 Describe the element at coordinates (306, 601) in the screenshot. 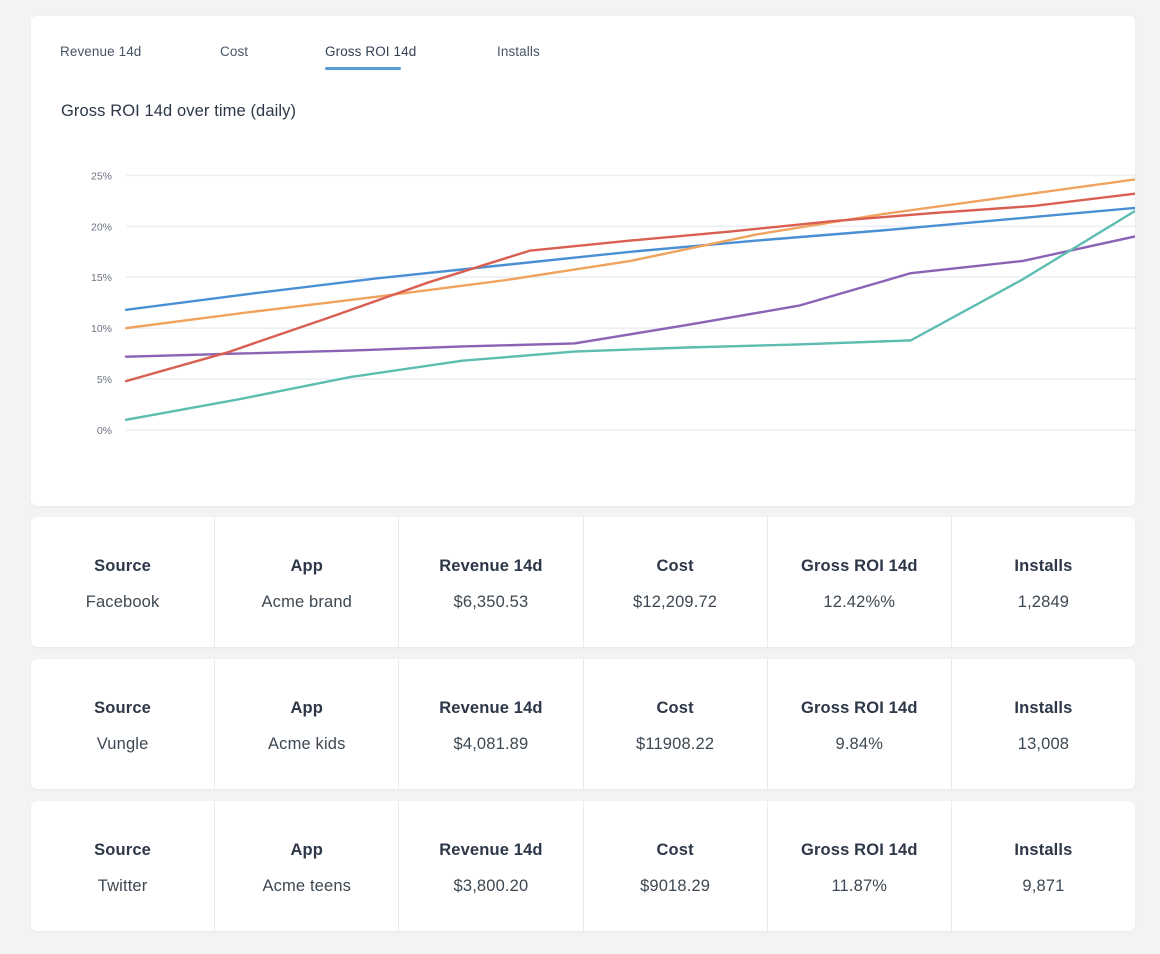

I see `value-app: Acme brand` at that location.